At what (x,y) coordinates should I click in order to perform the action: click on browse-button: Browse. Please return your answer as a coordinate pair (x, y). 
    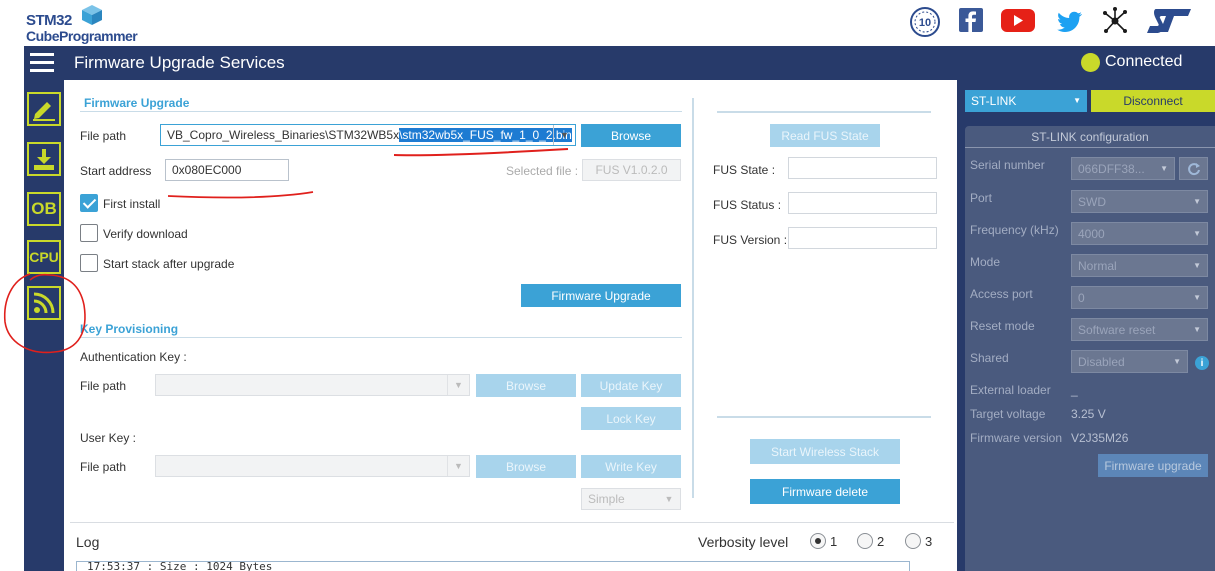
    Looking at the image, I should click on (631, 135).